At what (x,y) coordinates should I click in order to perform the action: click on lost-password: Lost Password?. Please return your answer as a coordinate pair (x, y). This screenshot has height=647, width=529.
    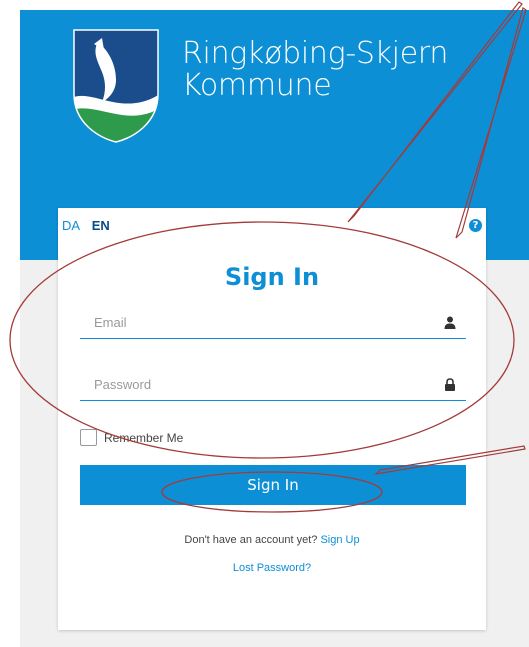
    Looking at the image, I should click on (272, 568).